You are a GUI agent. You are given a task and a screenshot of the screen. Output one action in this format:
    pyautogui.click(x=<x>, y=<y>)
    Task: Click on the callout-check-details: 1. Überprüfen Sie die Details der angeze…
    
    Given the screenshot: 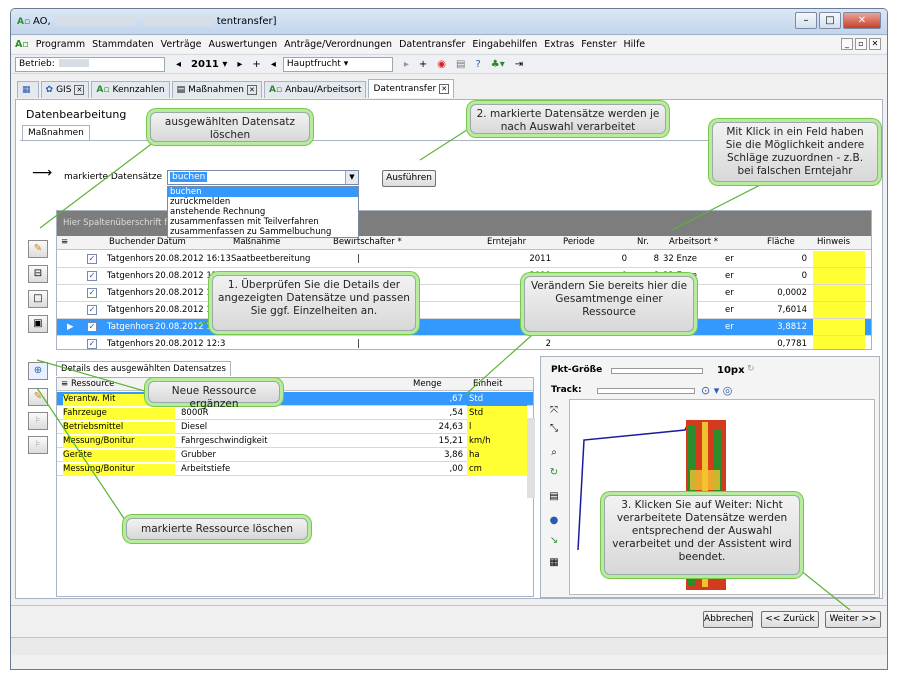 What is the action you would take?
    pyautogui.click(x=314, y=303)
    